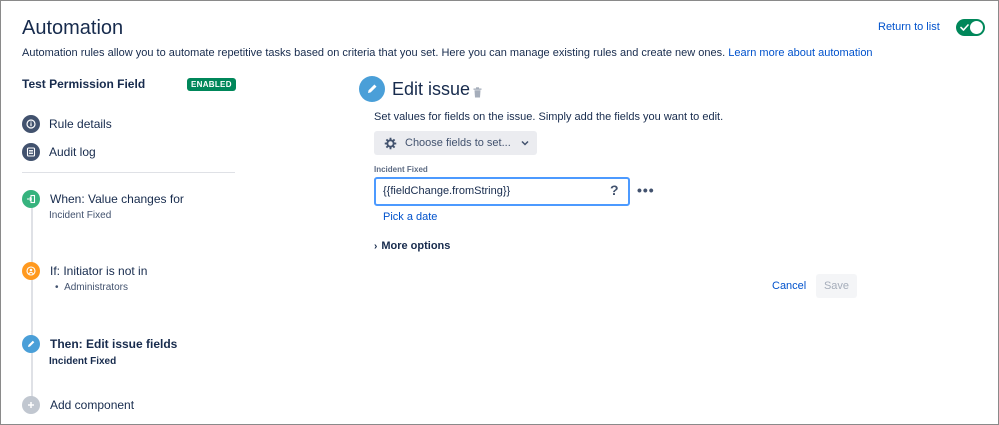 This screenshot has width=999, height=425. I want to click on step-title: When: Value changes for, so click(117, 199).